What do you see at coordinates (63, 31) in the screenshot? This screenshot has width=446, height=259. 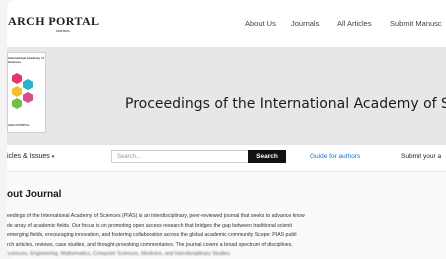 I see `site-logo-subtitle: CENTRAL` at bounding box center [63, 31].